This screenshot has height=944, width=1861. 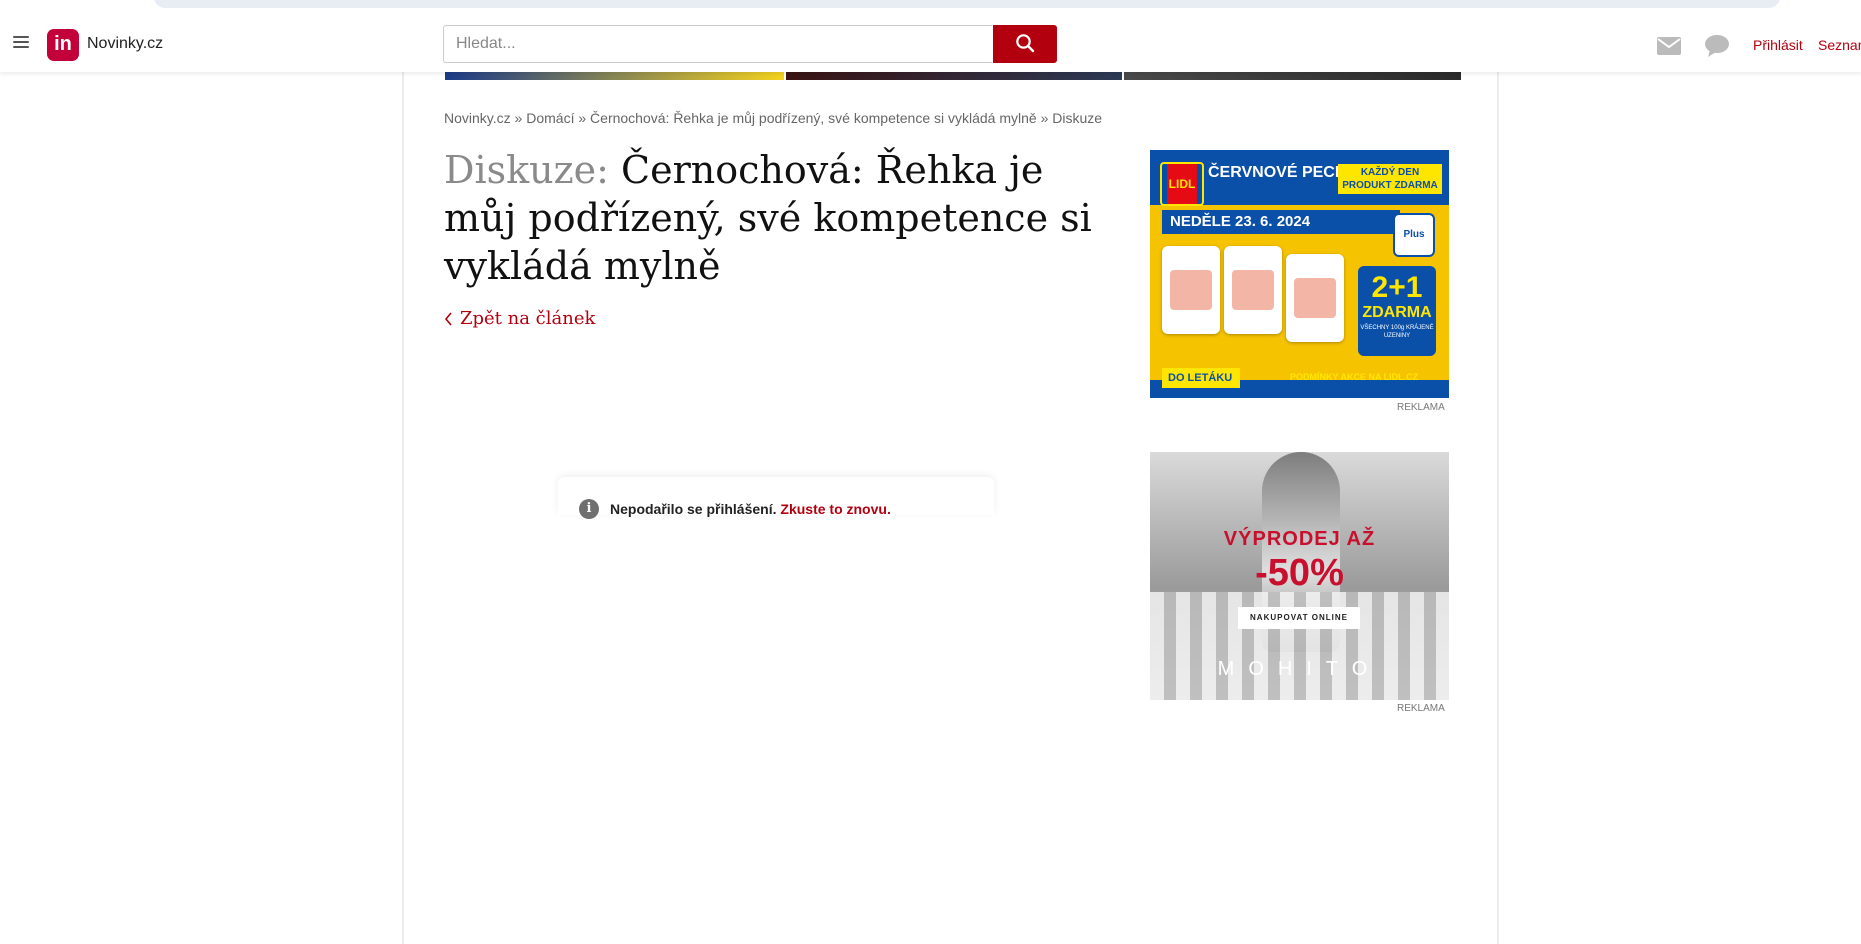 What do you see at coordinates (63, 45) in the screenshot?
I see `novinky-logo-icon: in` at bounding box center [63, 45].